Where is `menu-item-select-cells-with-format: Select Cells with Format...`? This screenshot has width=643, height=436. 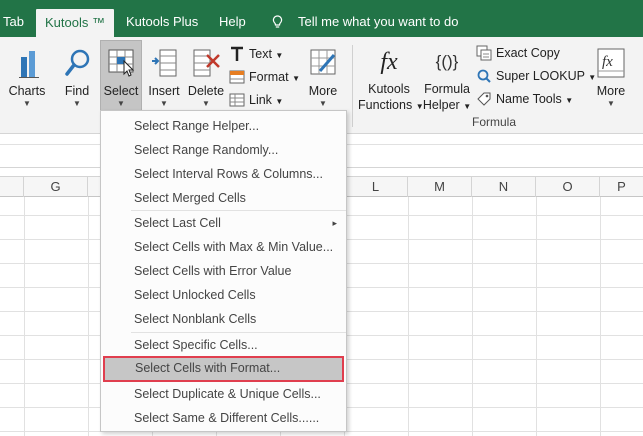
menu-item-select-cells-with-format: Select Cells with Format... is located at coordinates (223, 369).